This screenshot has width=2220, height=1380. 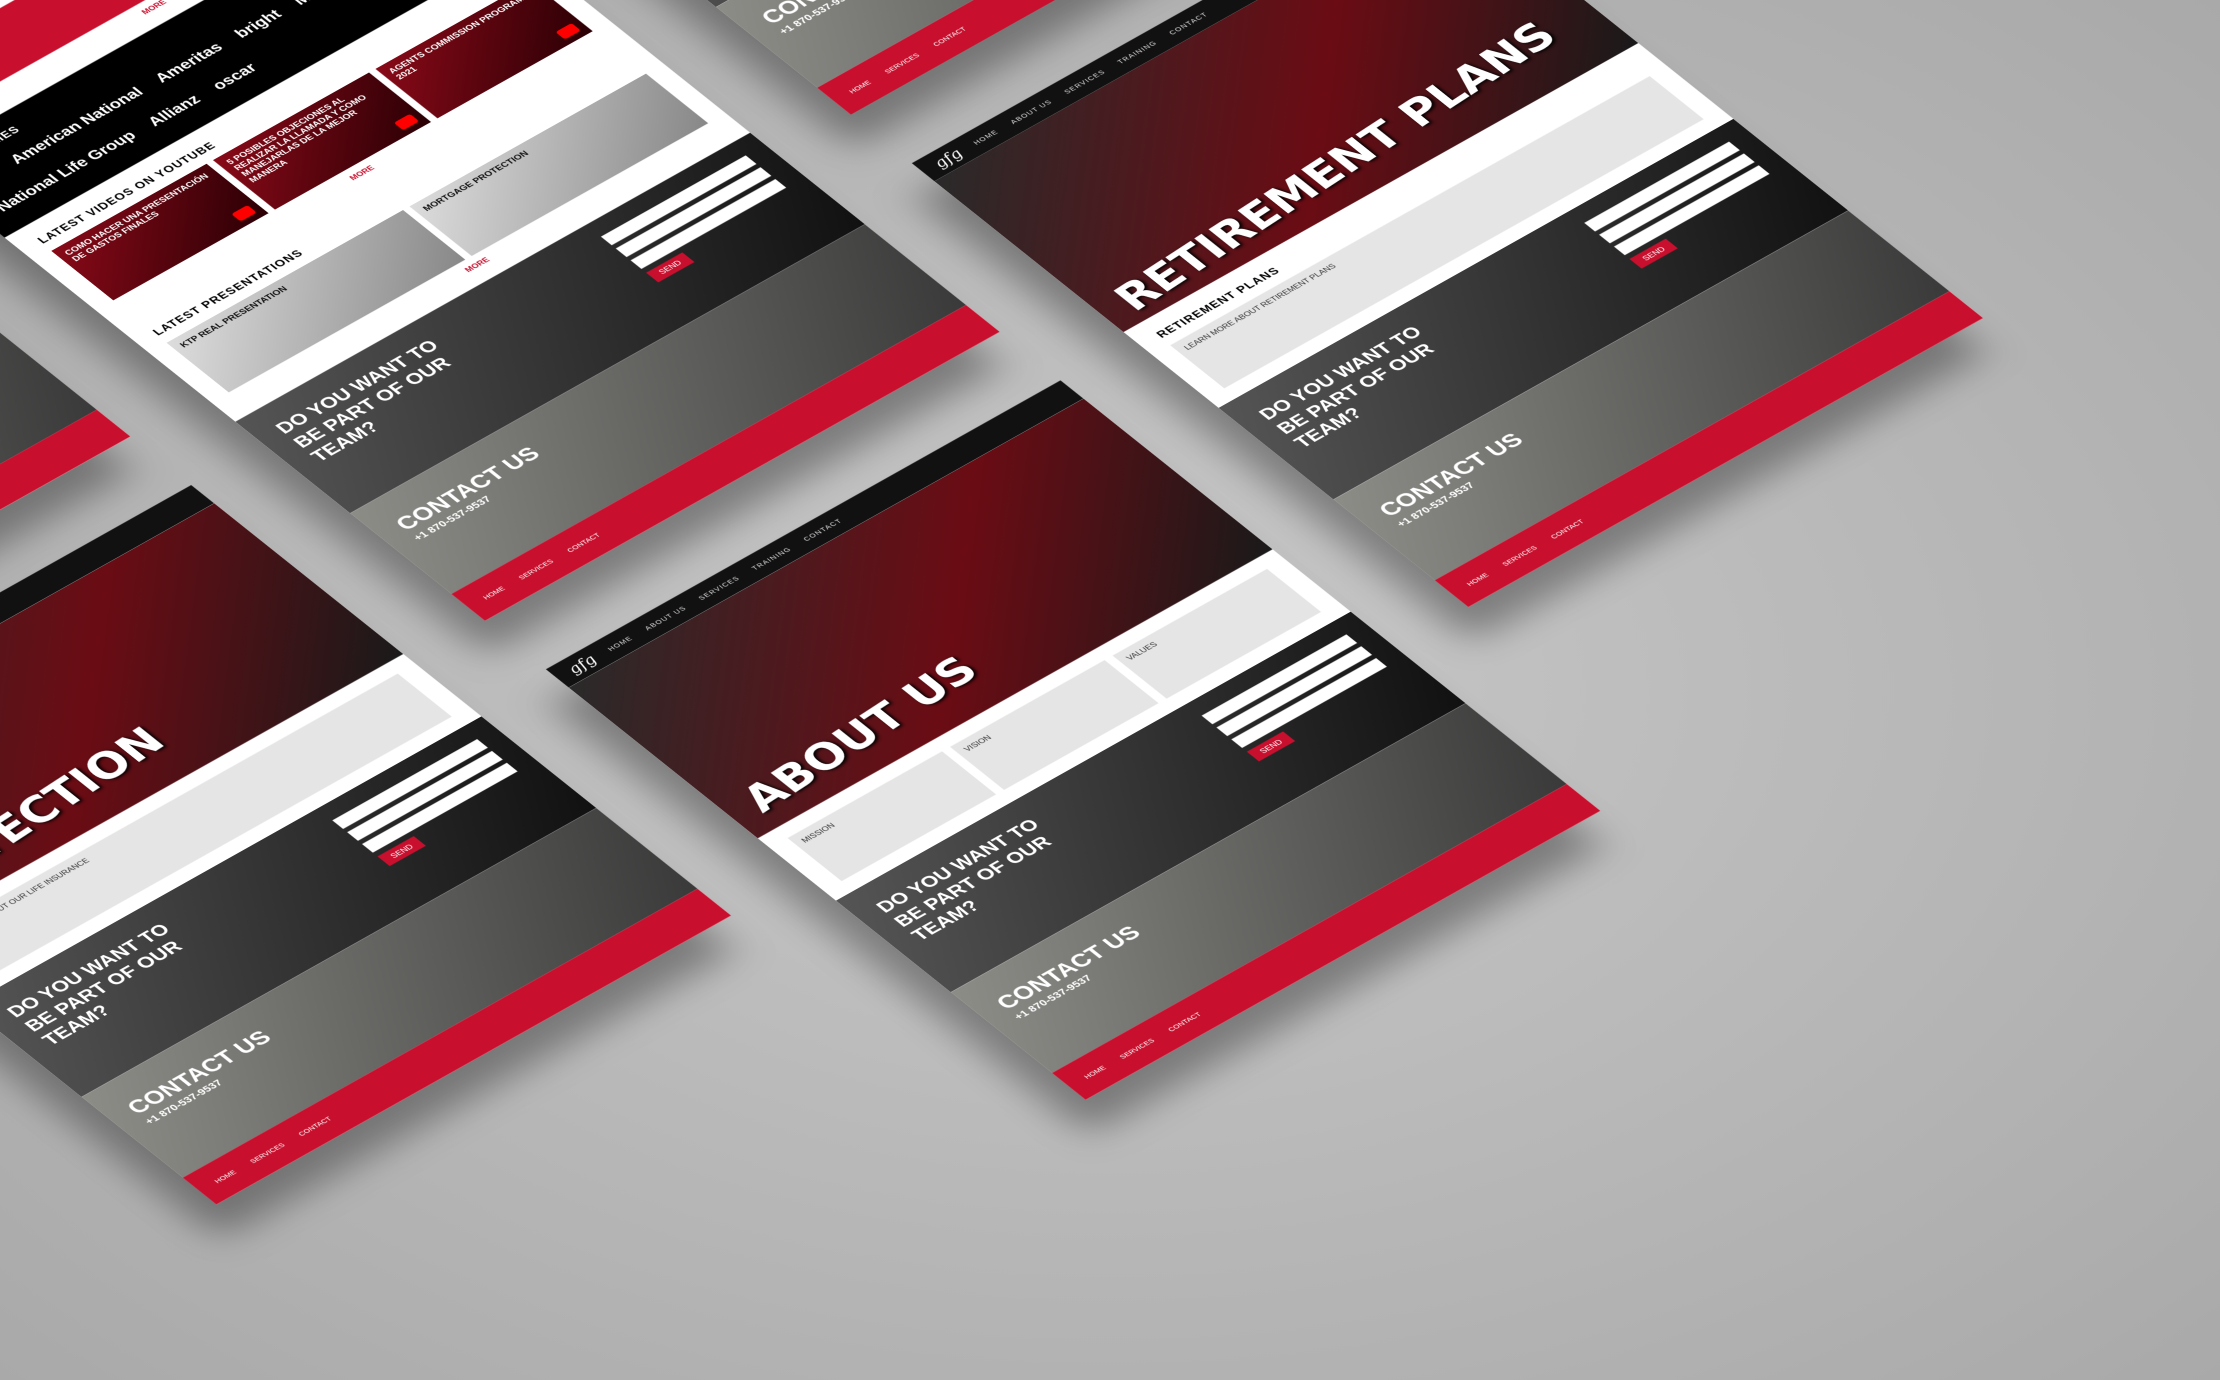 I want to click on ally-logo: Allianz, so click(x=174, y=110).